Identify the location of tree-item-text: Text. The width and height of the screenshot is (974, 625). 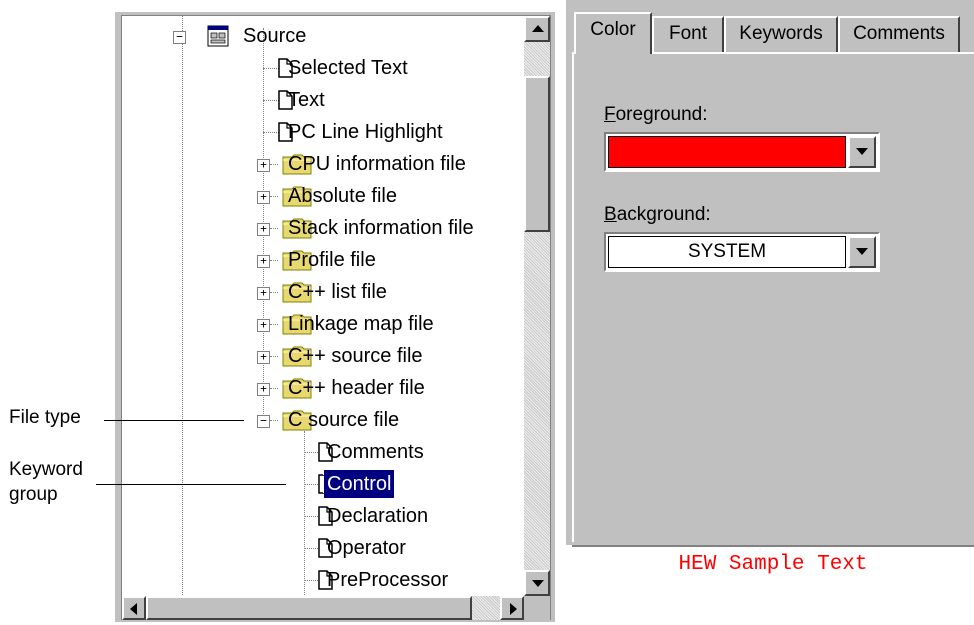
(322, 100).